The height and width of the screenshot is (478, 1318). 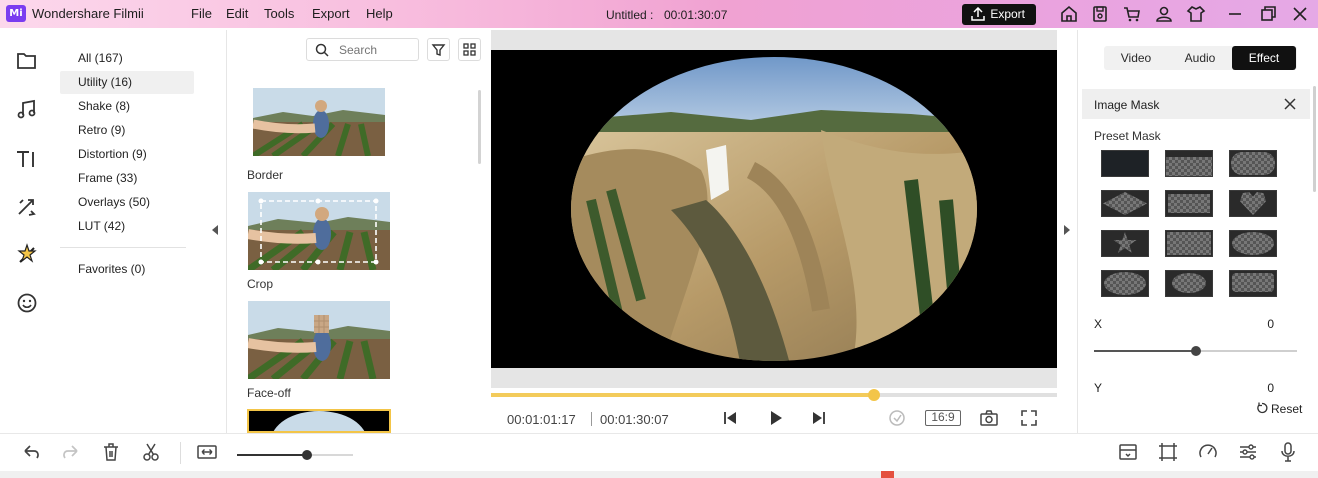 What do you see at coordinates (377, 49) in the screenshot?
I see `search-input` at bounding box center [377, 49].